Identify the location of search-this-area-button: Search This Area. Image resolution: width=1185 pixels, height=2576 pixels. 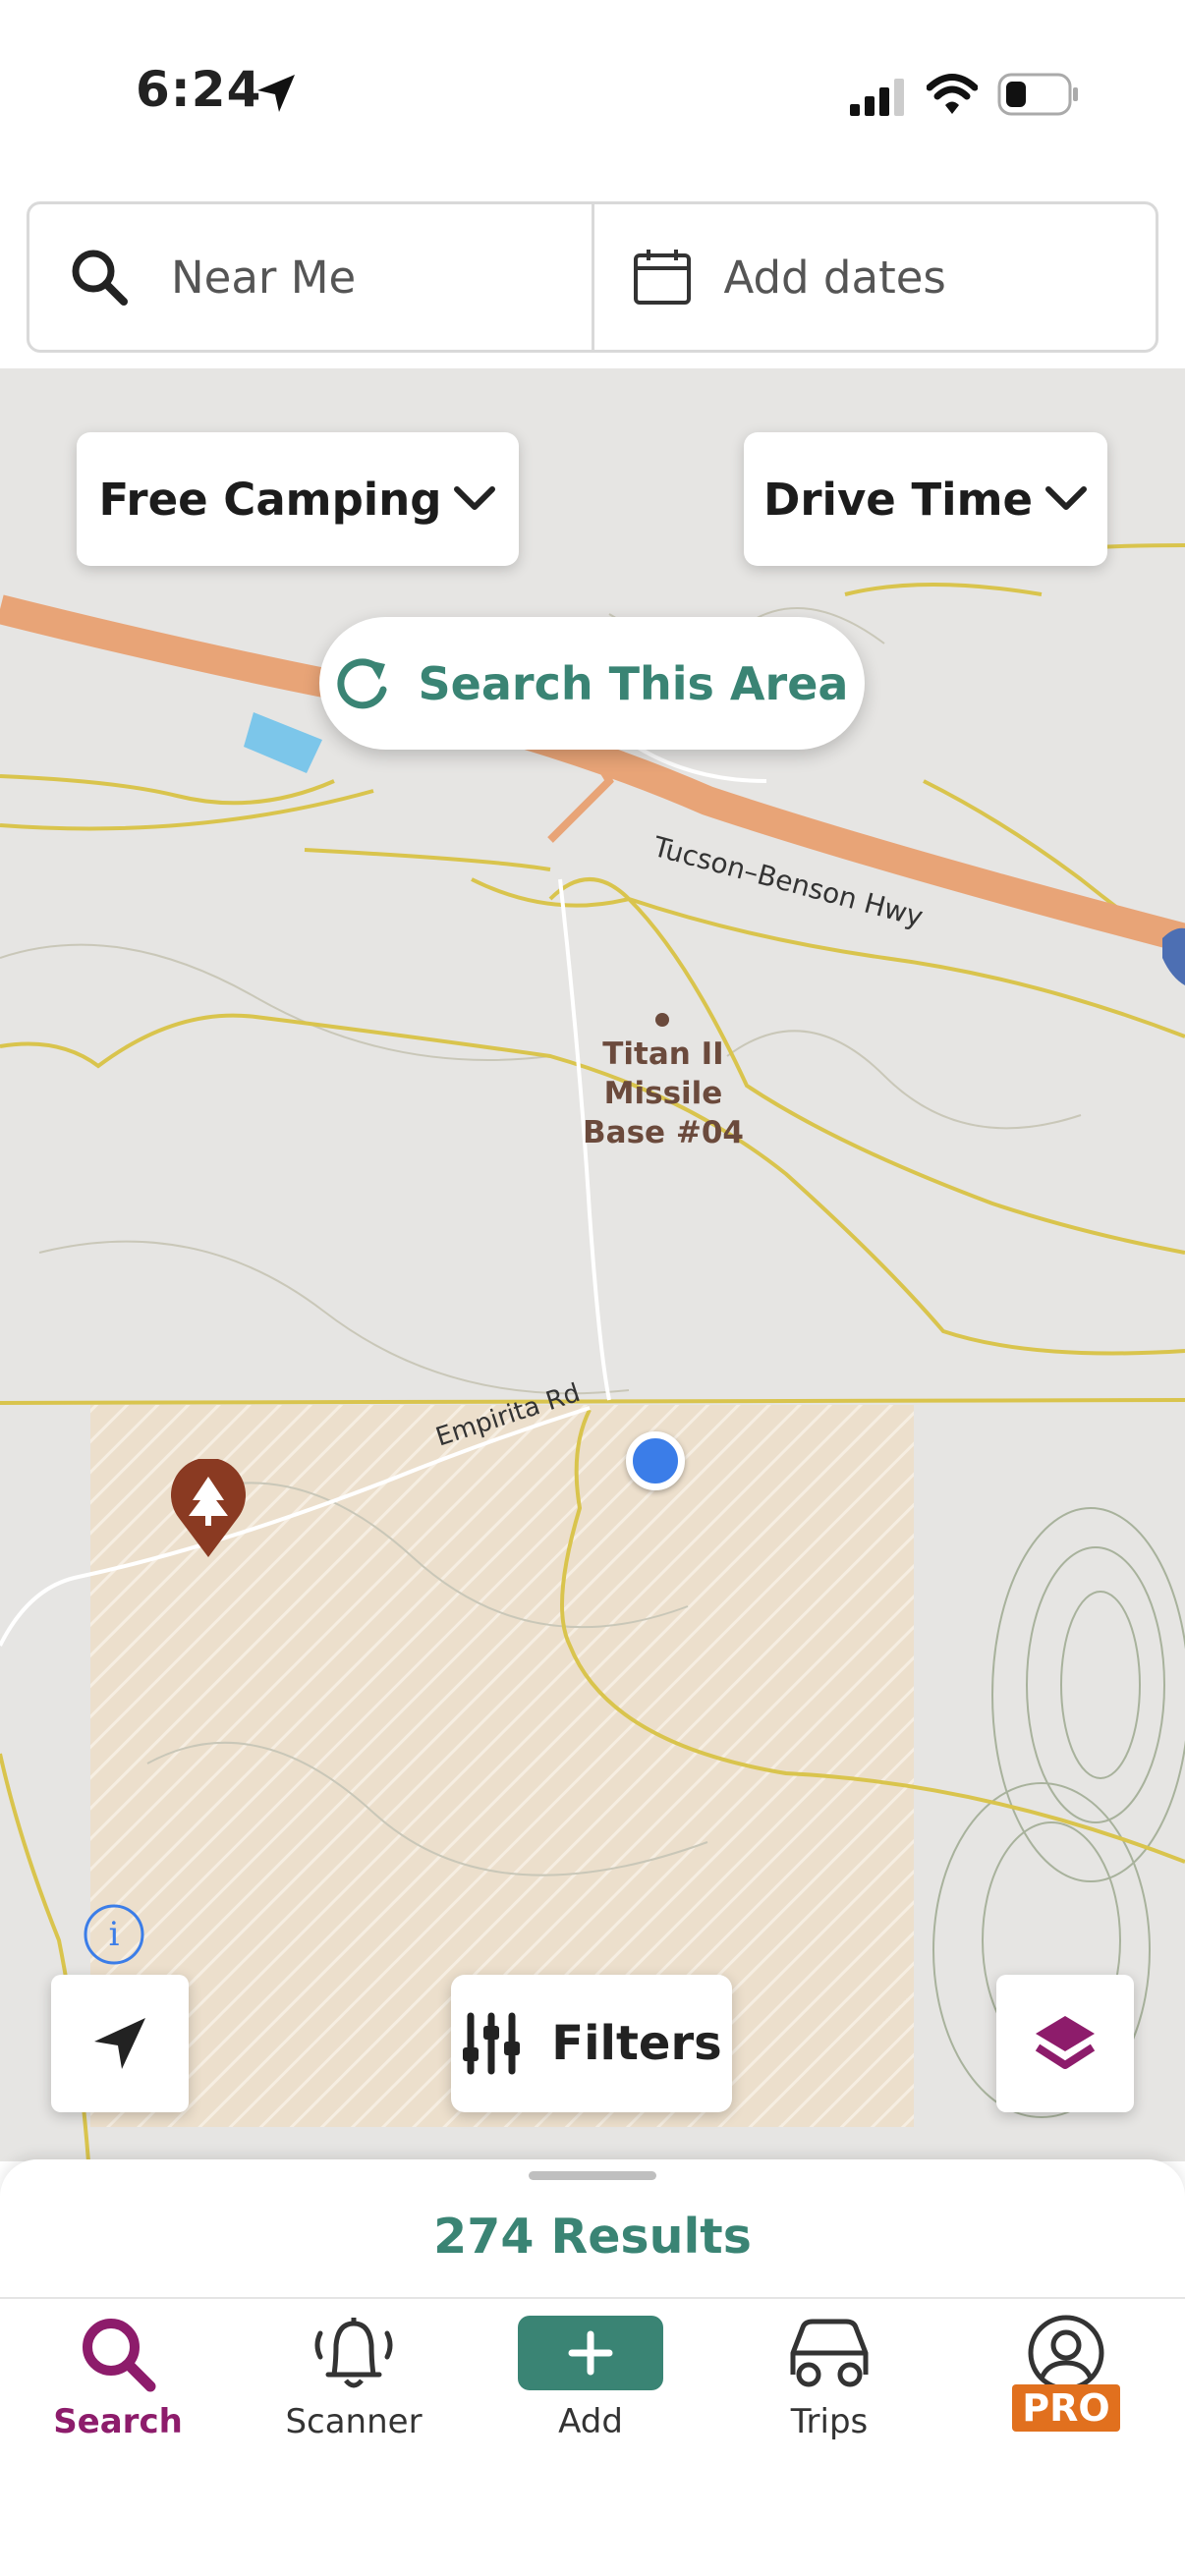
(592, 683).